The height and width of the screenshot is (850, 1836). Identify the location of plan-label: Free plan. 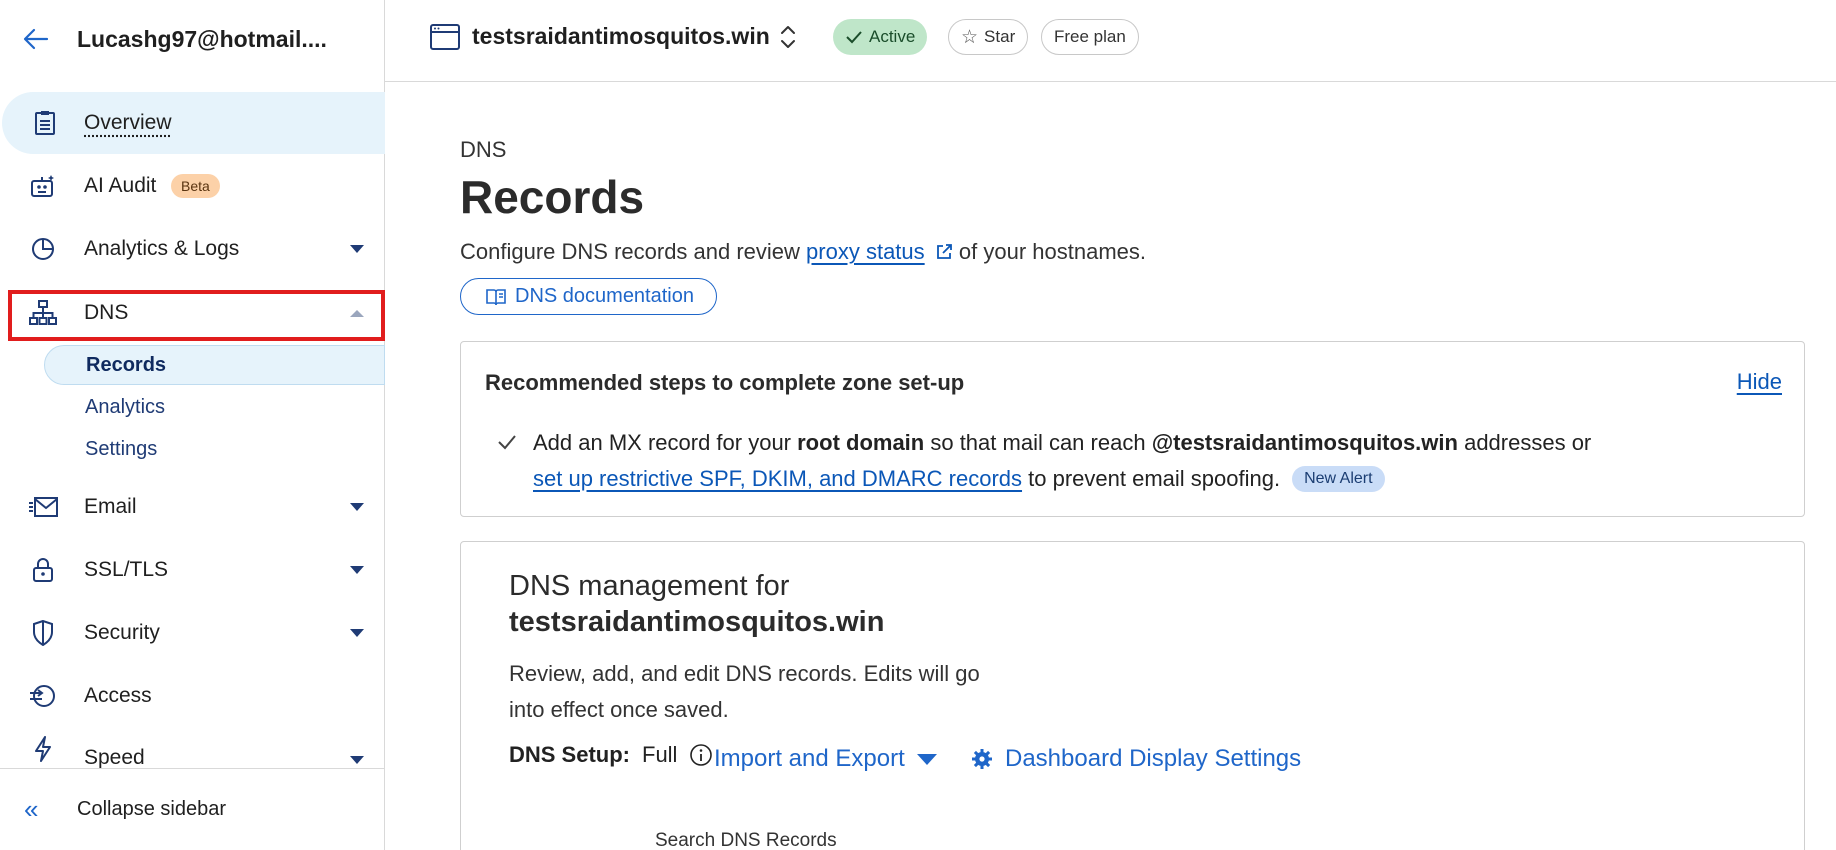
(1090, 36).